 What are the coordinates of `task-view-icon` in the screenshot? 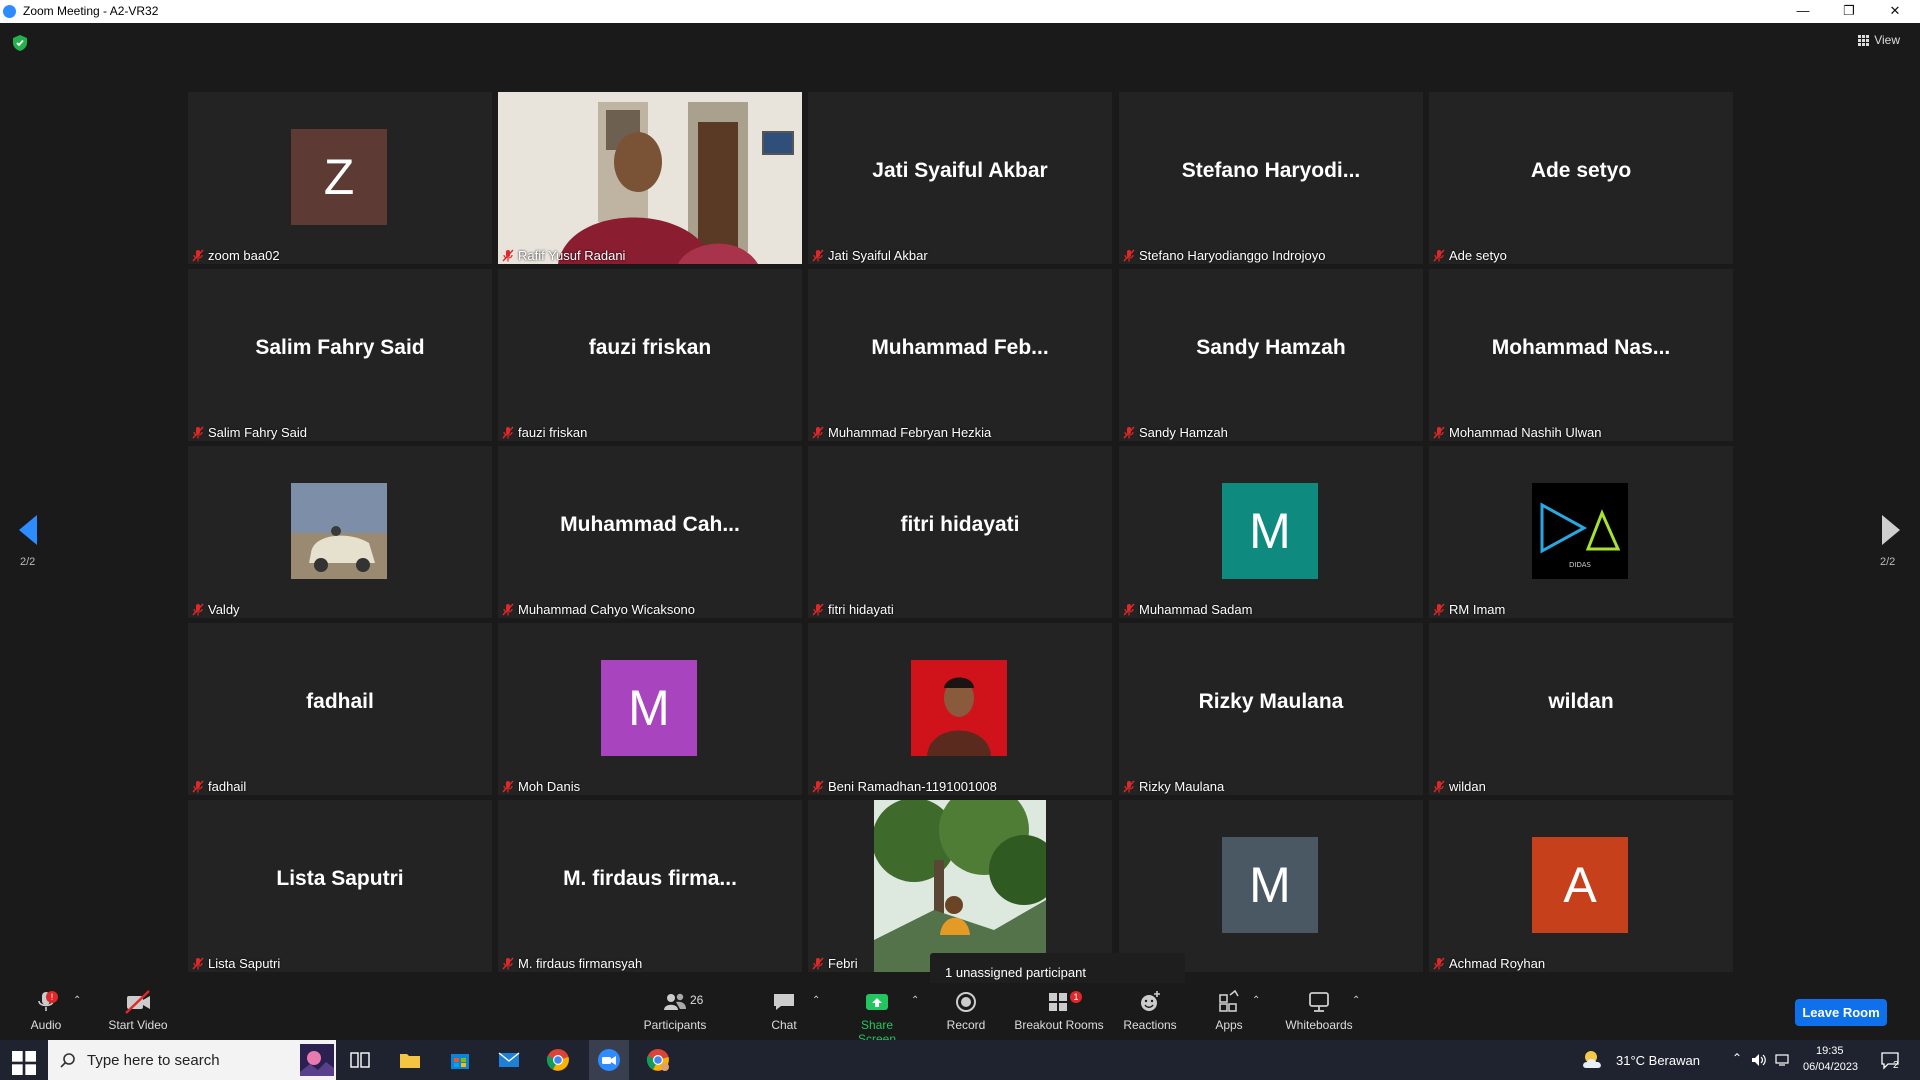 It's located at (360, 1060).